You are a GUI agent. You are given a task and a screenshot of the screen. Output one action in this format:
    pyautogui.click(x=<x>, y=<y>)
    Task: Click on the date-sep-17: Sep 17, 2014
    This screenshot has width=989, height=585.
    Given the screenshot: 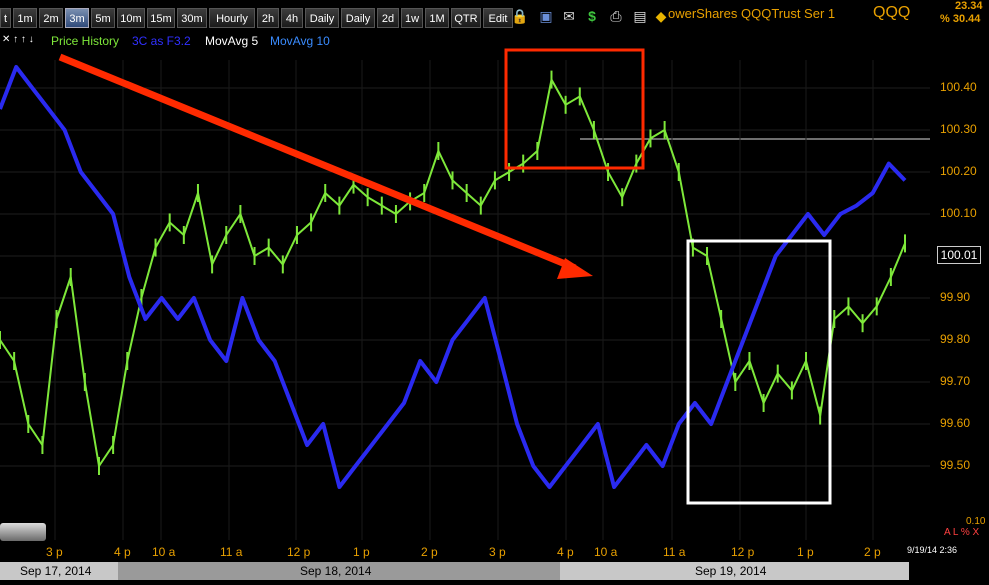 What is the action you would take?
    pyautogui.click(x=59, y=571)
    